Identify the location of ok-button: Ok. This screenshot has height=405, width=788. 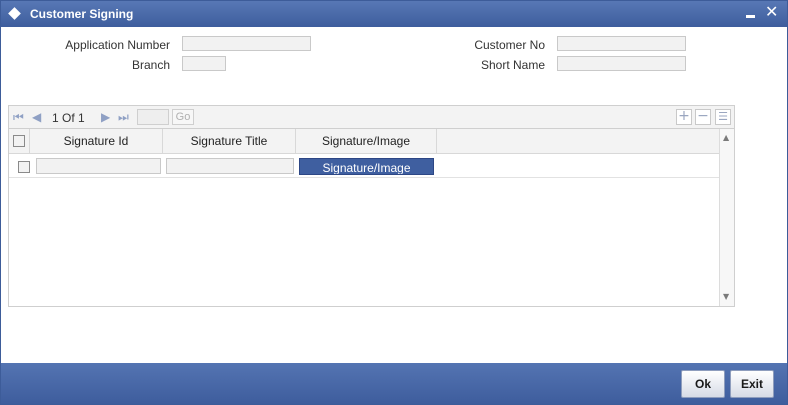
(703, 384).